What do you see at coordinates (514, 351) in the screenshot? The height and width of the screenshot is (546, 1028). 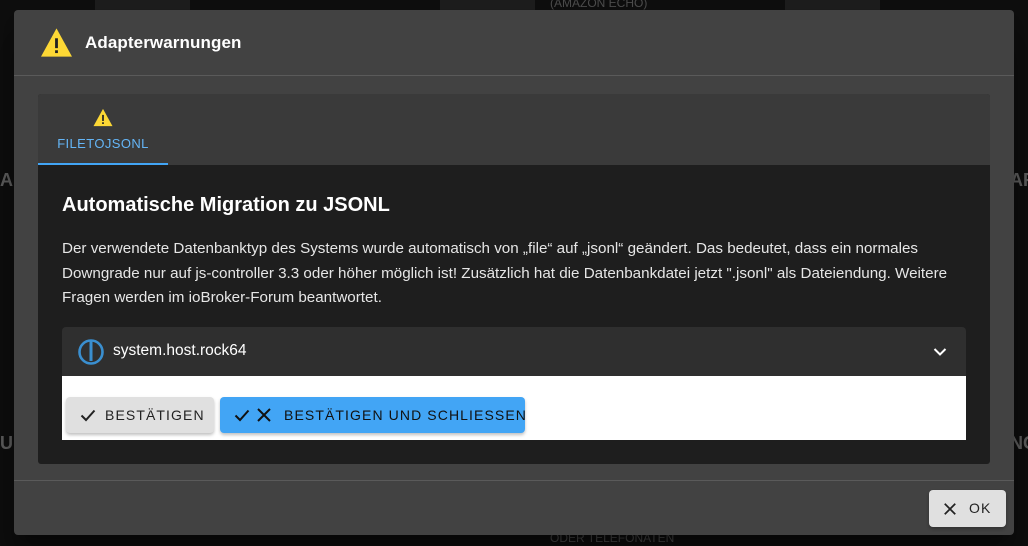 I see `host-accordion: system.host.rock64` at bounding box center [514, 351].